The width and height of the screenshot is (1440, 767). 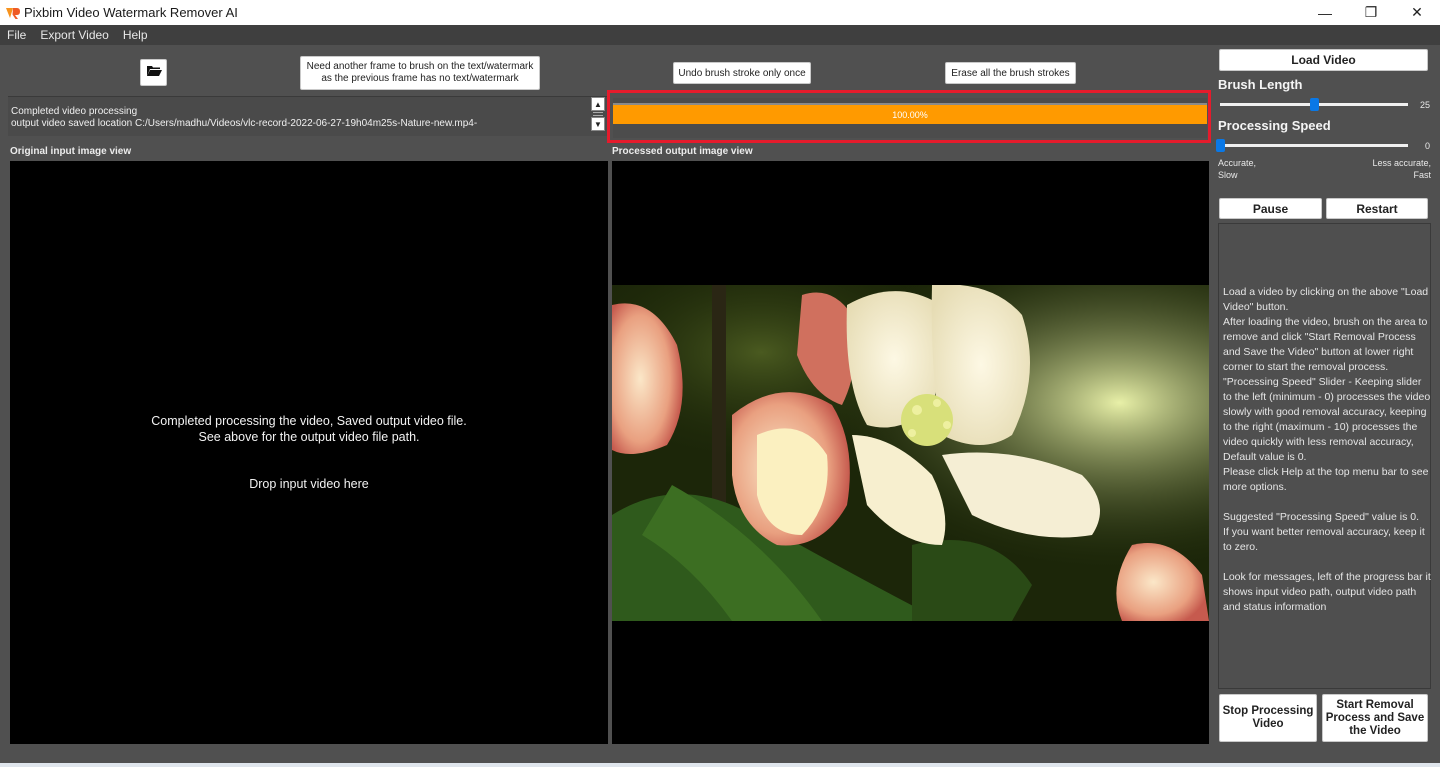 What do you see at coordinates (71, 151) in the screenshot?
I see `input-view-label: Original input image view` at bounding box center [71, 151].